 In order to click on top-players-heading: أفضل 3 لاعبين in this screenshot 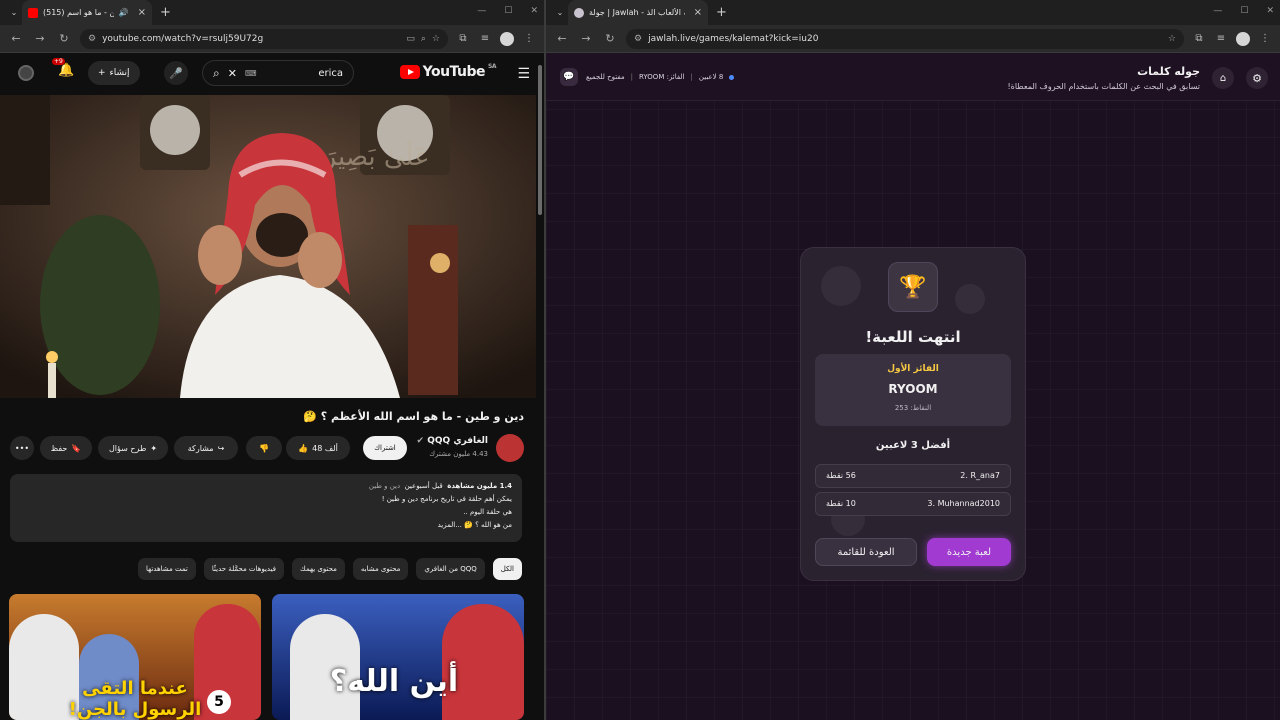, I will do `click(913, 445)`.